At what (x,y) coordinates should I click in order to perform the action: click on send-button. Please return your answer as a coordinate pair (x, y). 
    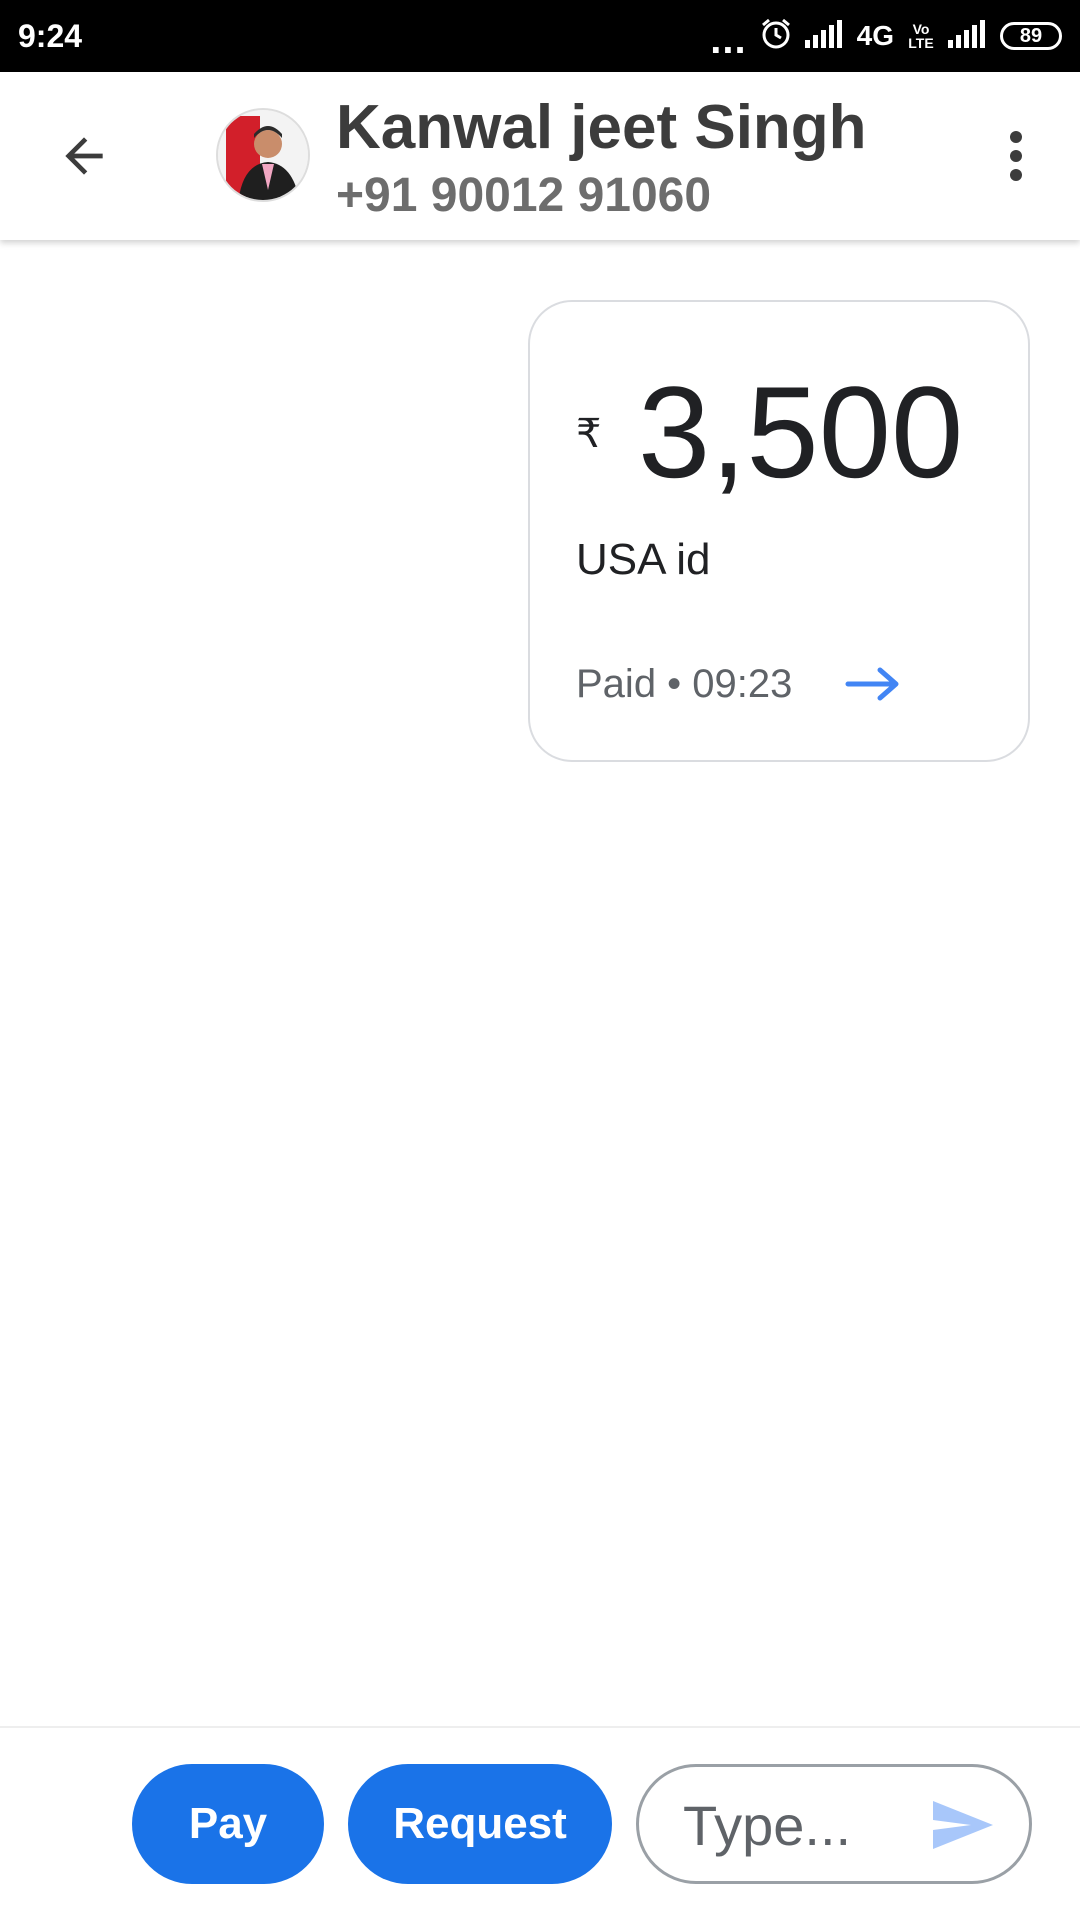
    Looking at the image, I should click on (963, 1825).